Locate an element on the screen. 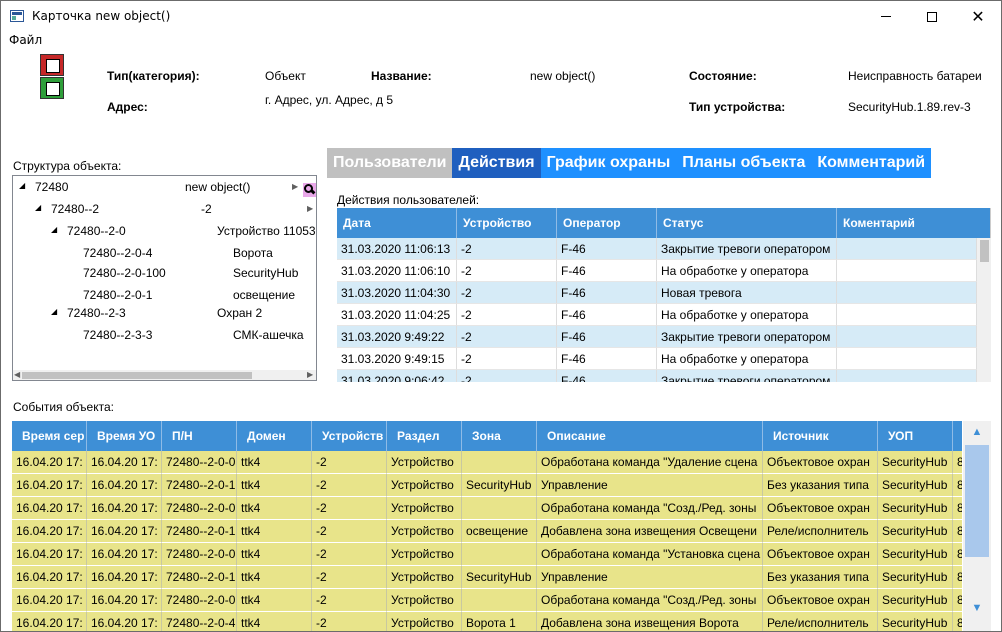 The image size is (1002, 632). tree-item: ◢ 72480--2-0 Устройство 11053 is located at coordinates (164, 232).